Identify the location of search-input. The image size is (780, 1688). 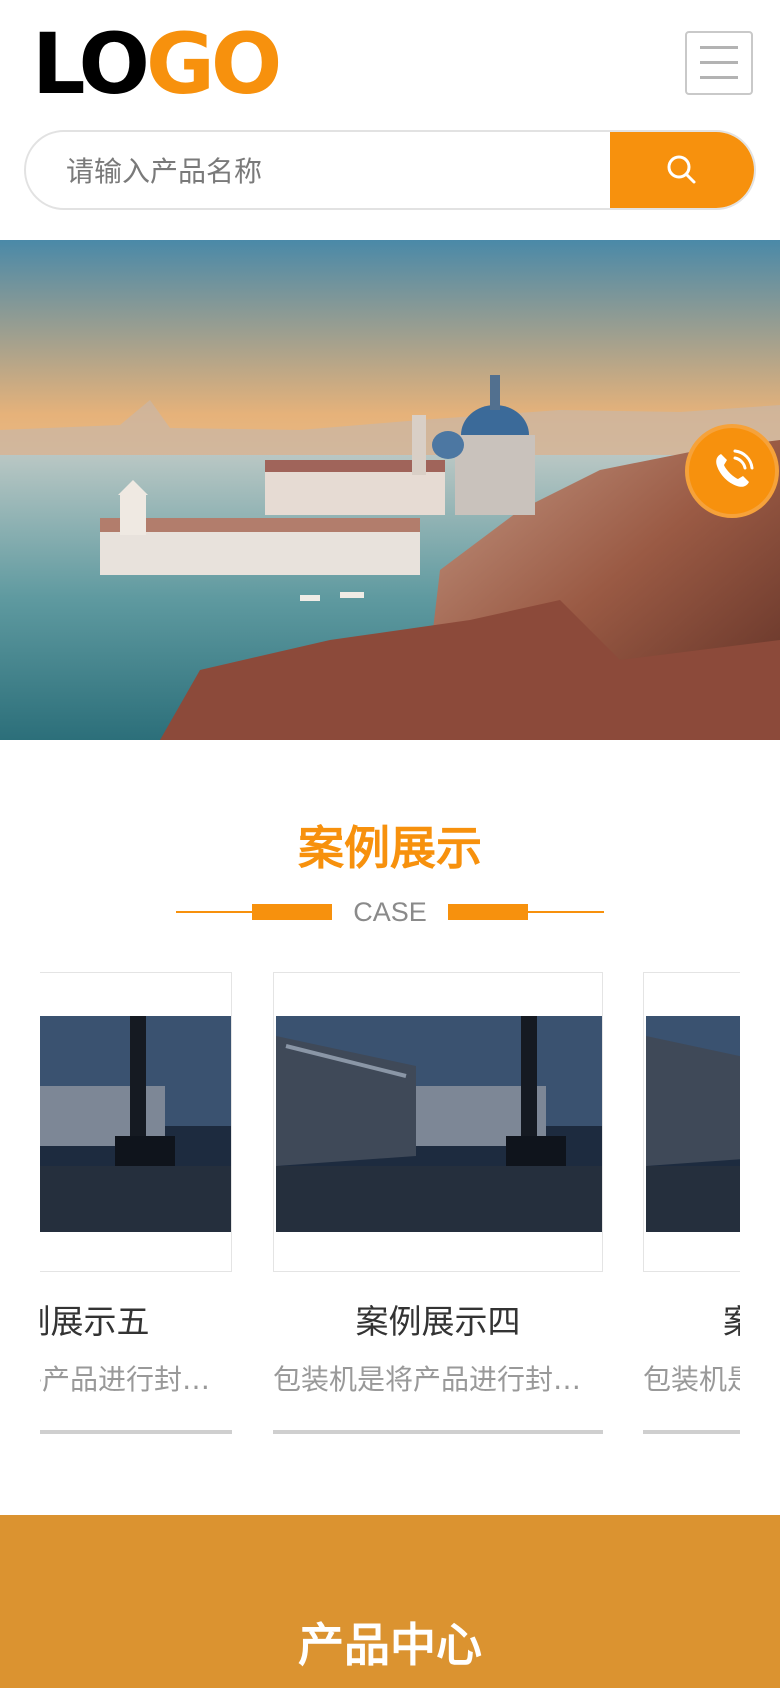
(326, 170).